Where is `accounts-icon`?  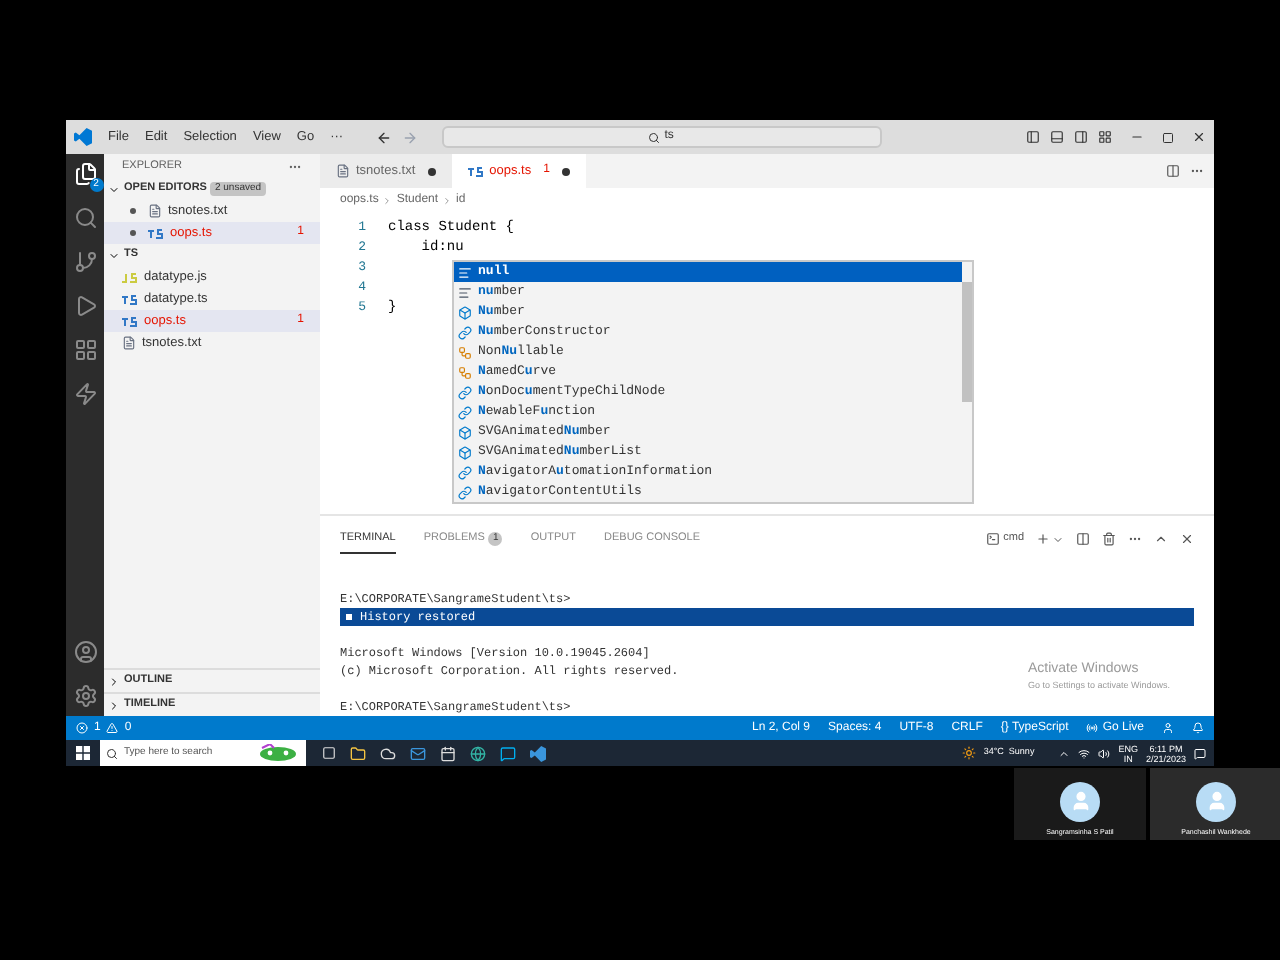 accounts-icon is located at coordinates (85, 652).